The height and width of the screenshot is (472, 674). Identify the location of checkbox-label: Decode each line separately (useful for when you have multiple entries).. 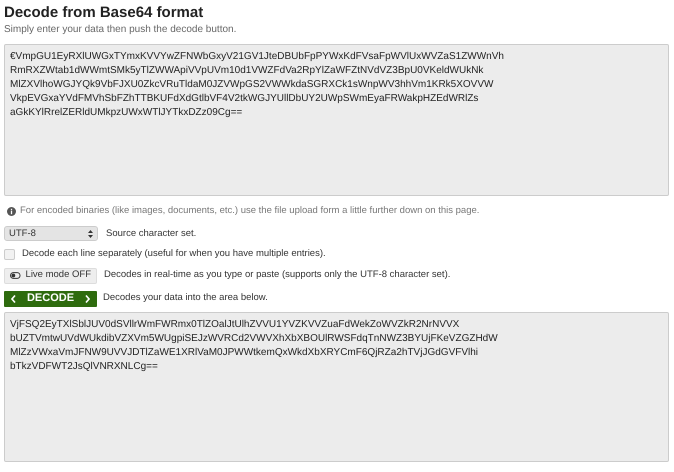
(174, 254).